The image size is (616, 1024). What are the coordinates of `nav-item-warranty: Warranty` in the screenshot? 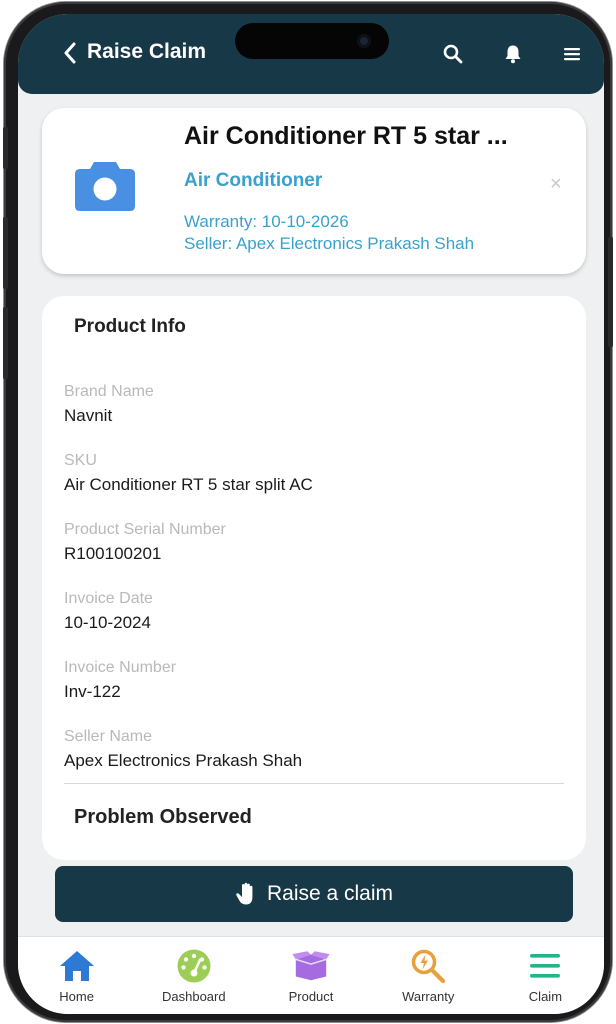 It's located at (428, 975).